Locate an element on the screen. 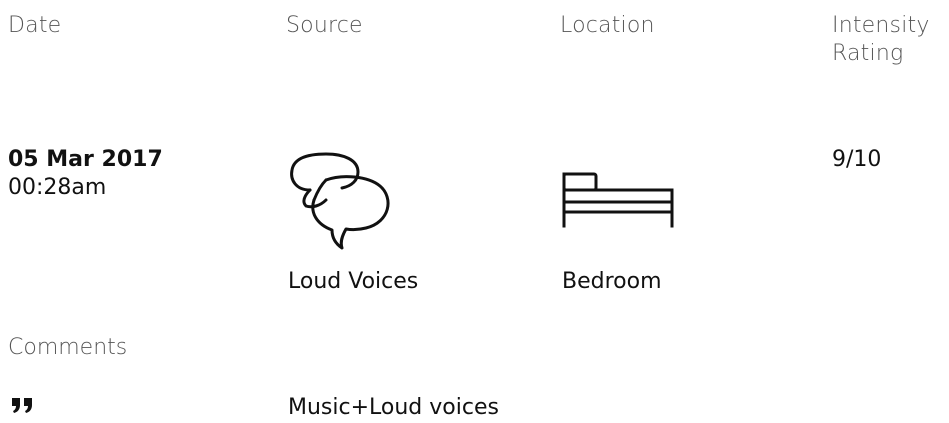  column-header-intensity-line2: Rating is located at coordinates (868, 53).